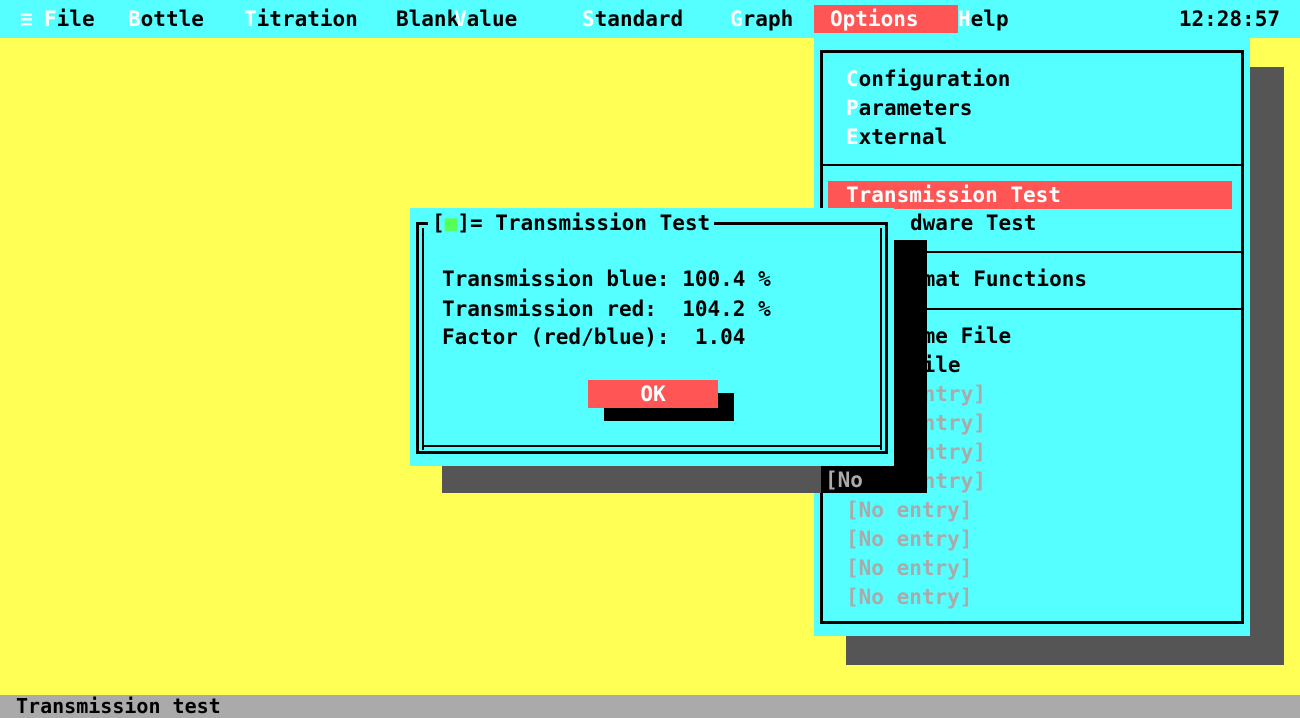 This screenshot has width=1300, height=718. I want to click on menu-item-hardware-test: dware Test, so click(973, 223).